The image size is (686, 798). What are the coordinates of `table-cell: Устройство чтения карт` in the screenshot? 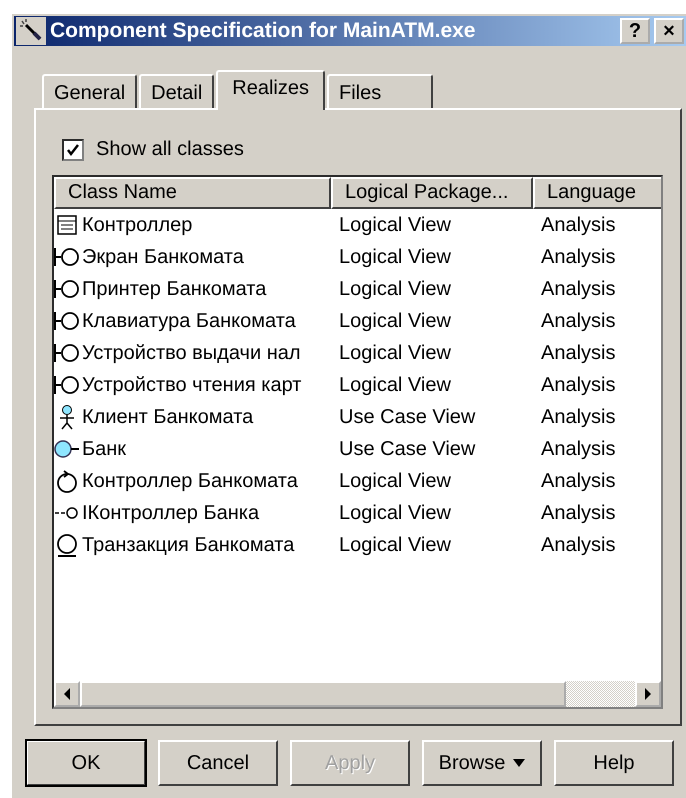 It's located at (192, 385).